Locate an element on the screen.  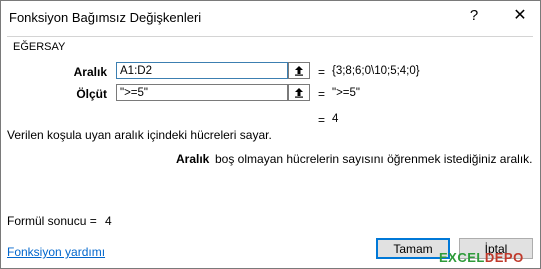
arg-result-olcut: ">=5" is located at coordinates (346, 93).